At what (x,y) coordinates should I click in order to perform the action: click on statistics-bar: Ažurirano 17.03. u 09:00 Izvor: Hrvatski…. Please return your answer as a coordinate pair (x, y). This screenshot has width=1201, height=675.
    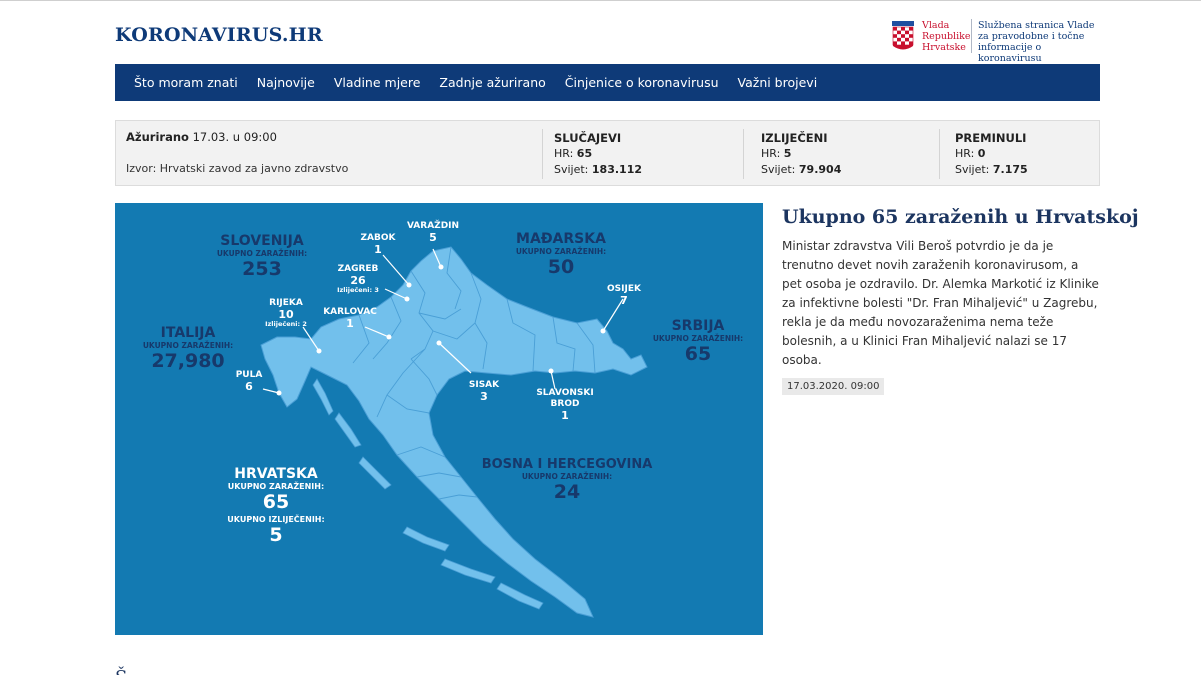
    Looking at the image, I should click on (607, 153).